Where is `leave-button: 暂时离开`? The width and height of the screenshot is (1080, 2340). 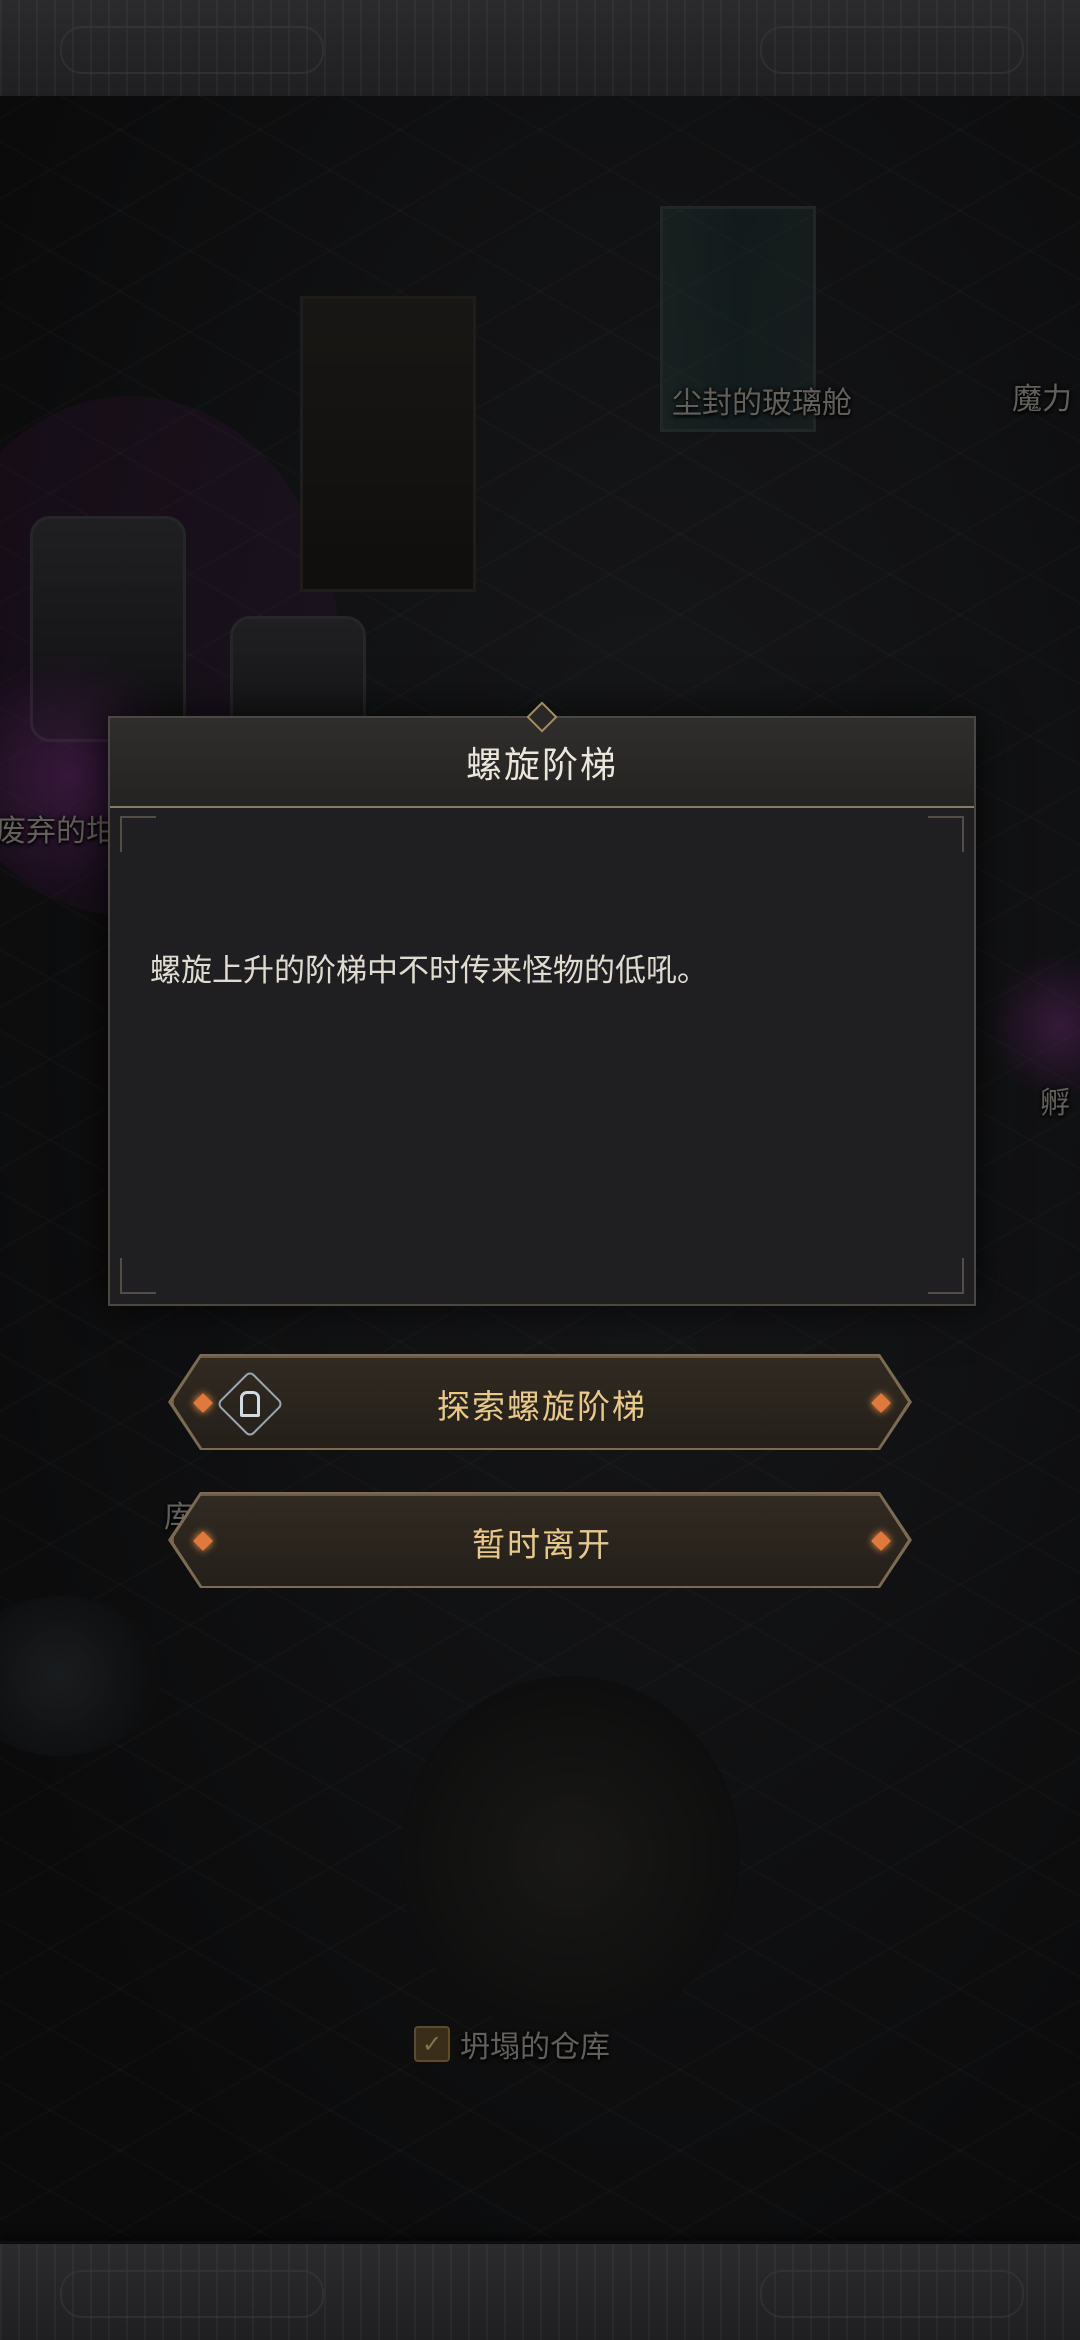
leave-button: 暂时离开 is located at coordinates (540, 1540).